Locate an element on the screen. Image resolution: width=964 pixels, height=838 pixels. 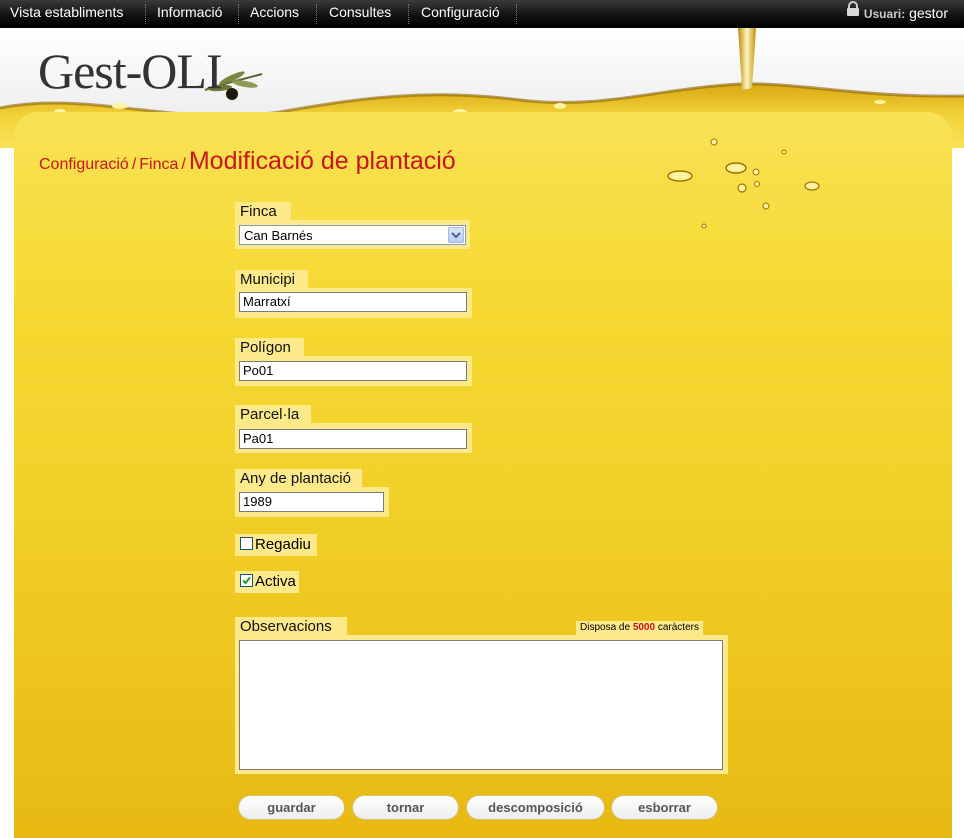
delete-button: esborrar is located at coordinates (664, 807).